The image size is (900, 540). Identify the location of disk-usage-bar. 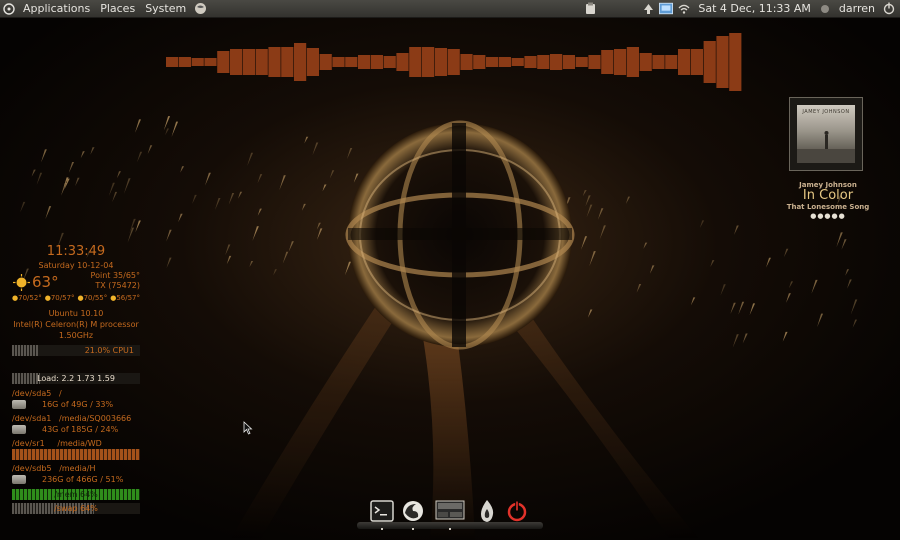
(76, 454).